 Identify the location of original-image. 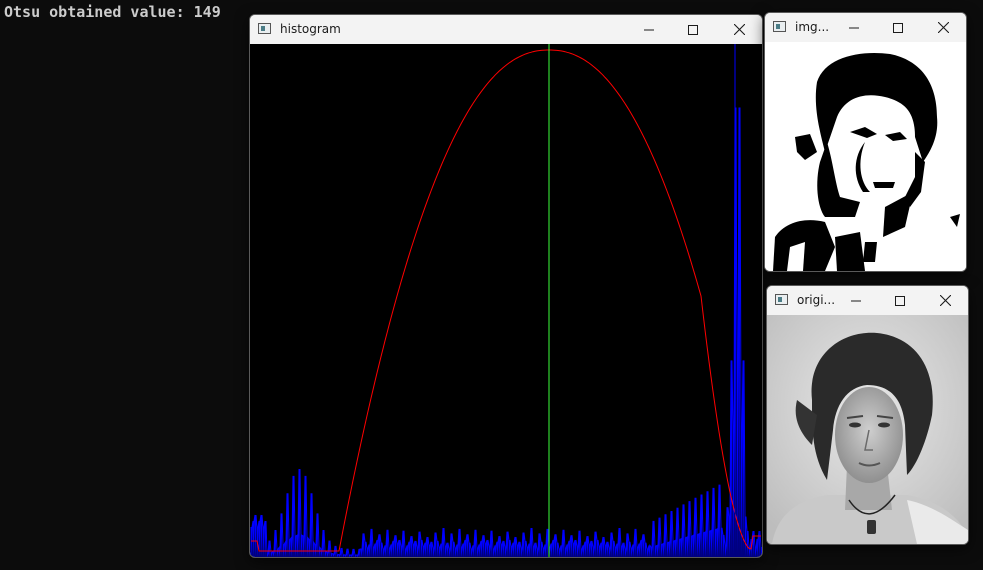
(867, 429).